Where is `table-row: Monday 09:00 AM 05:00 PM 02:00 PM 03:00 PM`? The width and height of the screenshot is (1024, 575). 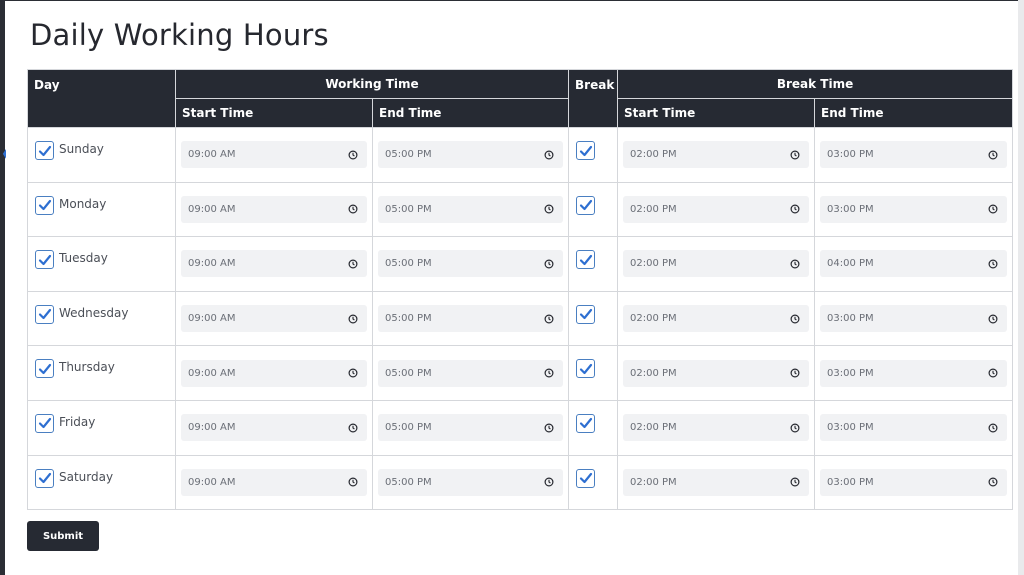
table-row: Monday 09:00 AM 05:00 PM 02:00 PM 03:00 PM is located at coordinates (520, 209).